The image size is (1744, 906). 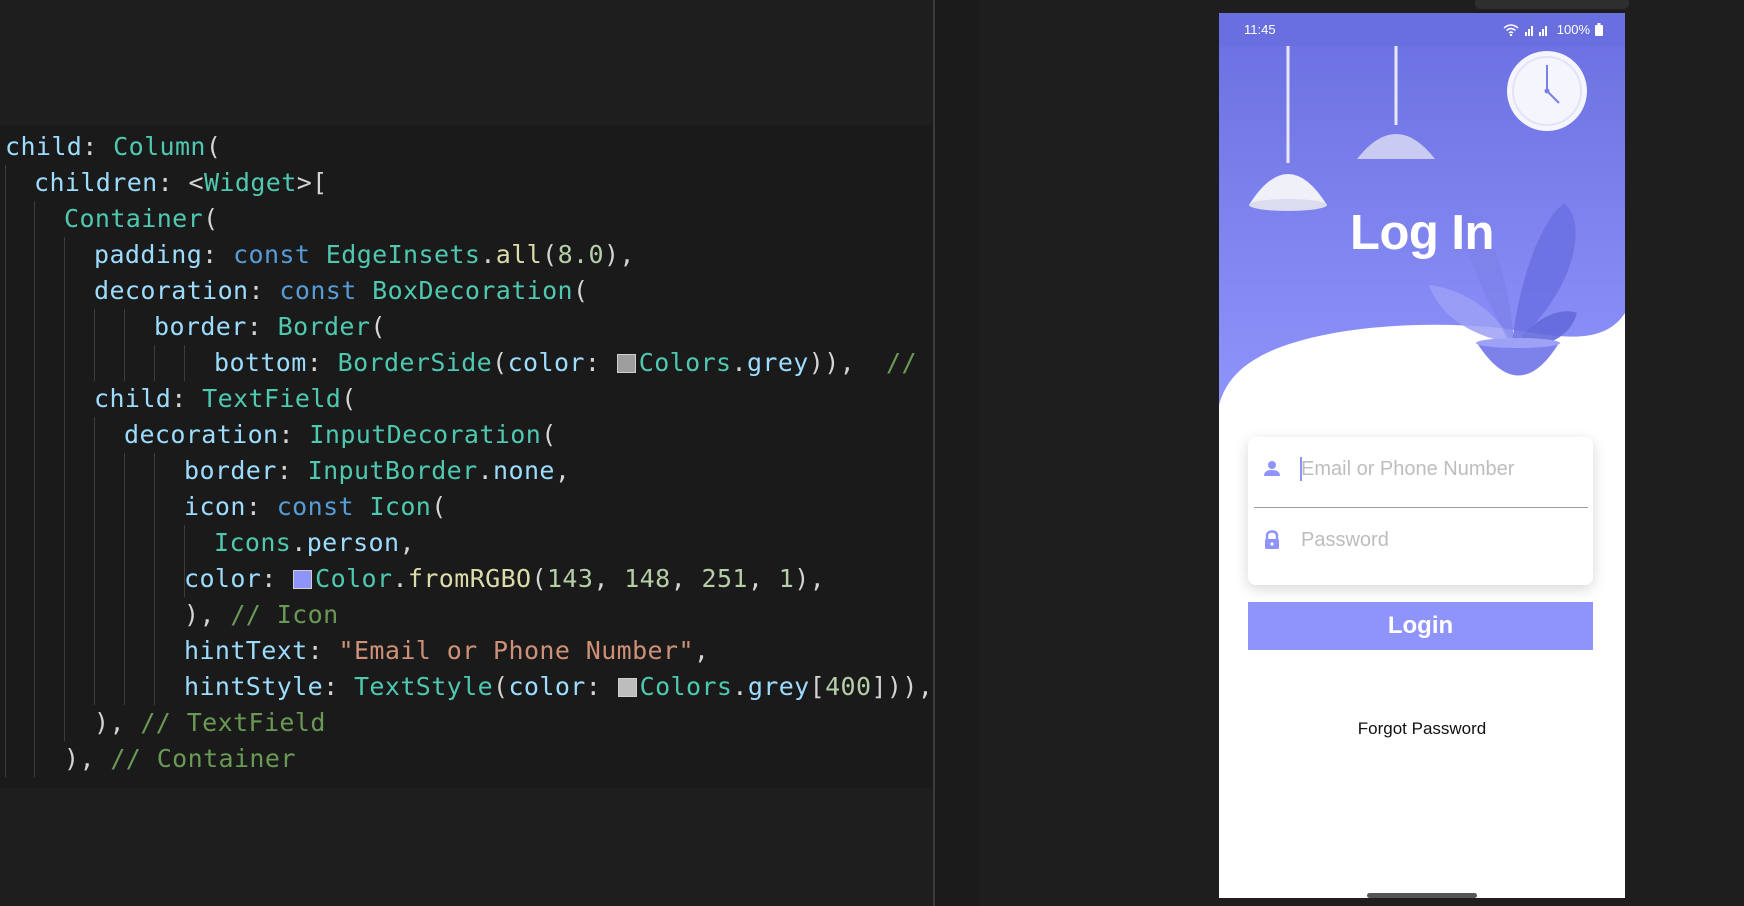 What do you see at coordinates (504, 579) in the screenshot?
I see `code-line: color: Color.fromRGBO(143, 148, 251, 1),` at bounding box center [504, 579].